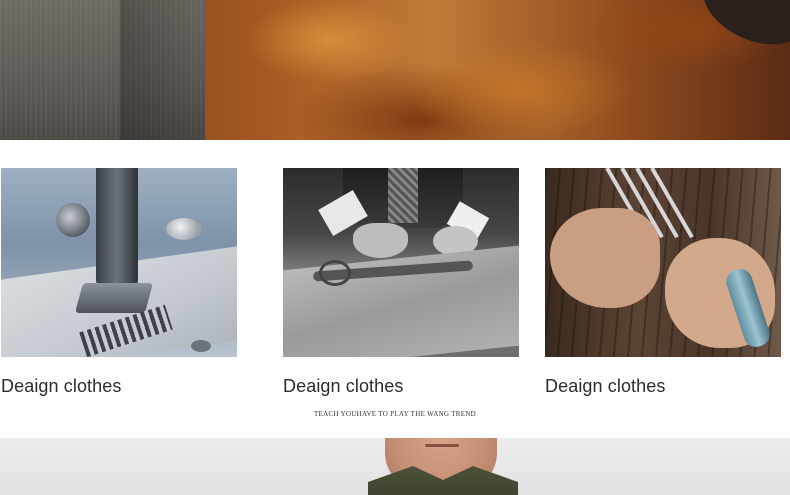 The width and height of the screenshot is (790, 495). I want to click on hand-needles-photo, so click(663, 262).